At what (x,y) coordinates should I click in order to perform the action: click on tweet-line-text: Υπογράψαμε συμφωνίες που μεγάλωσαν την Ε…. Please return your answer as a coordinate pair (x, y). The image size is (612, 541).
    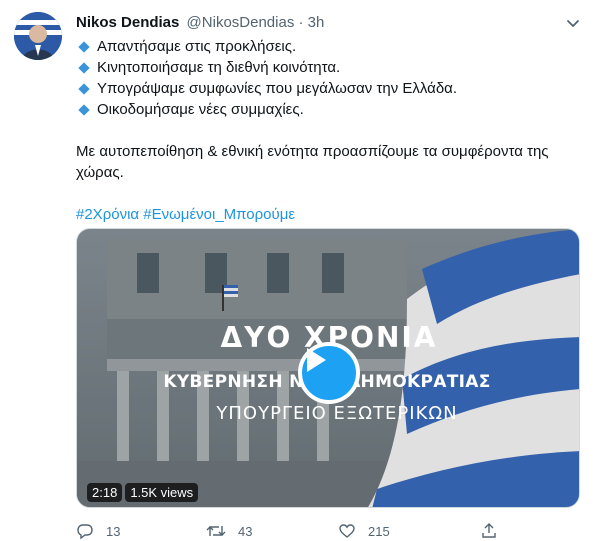
    Looking at the image, I should click on (277, 88).